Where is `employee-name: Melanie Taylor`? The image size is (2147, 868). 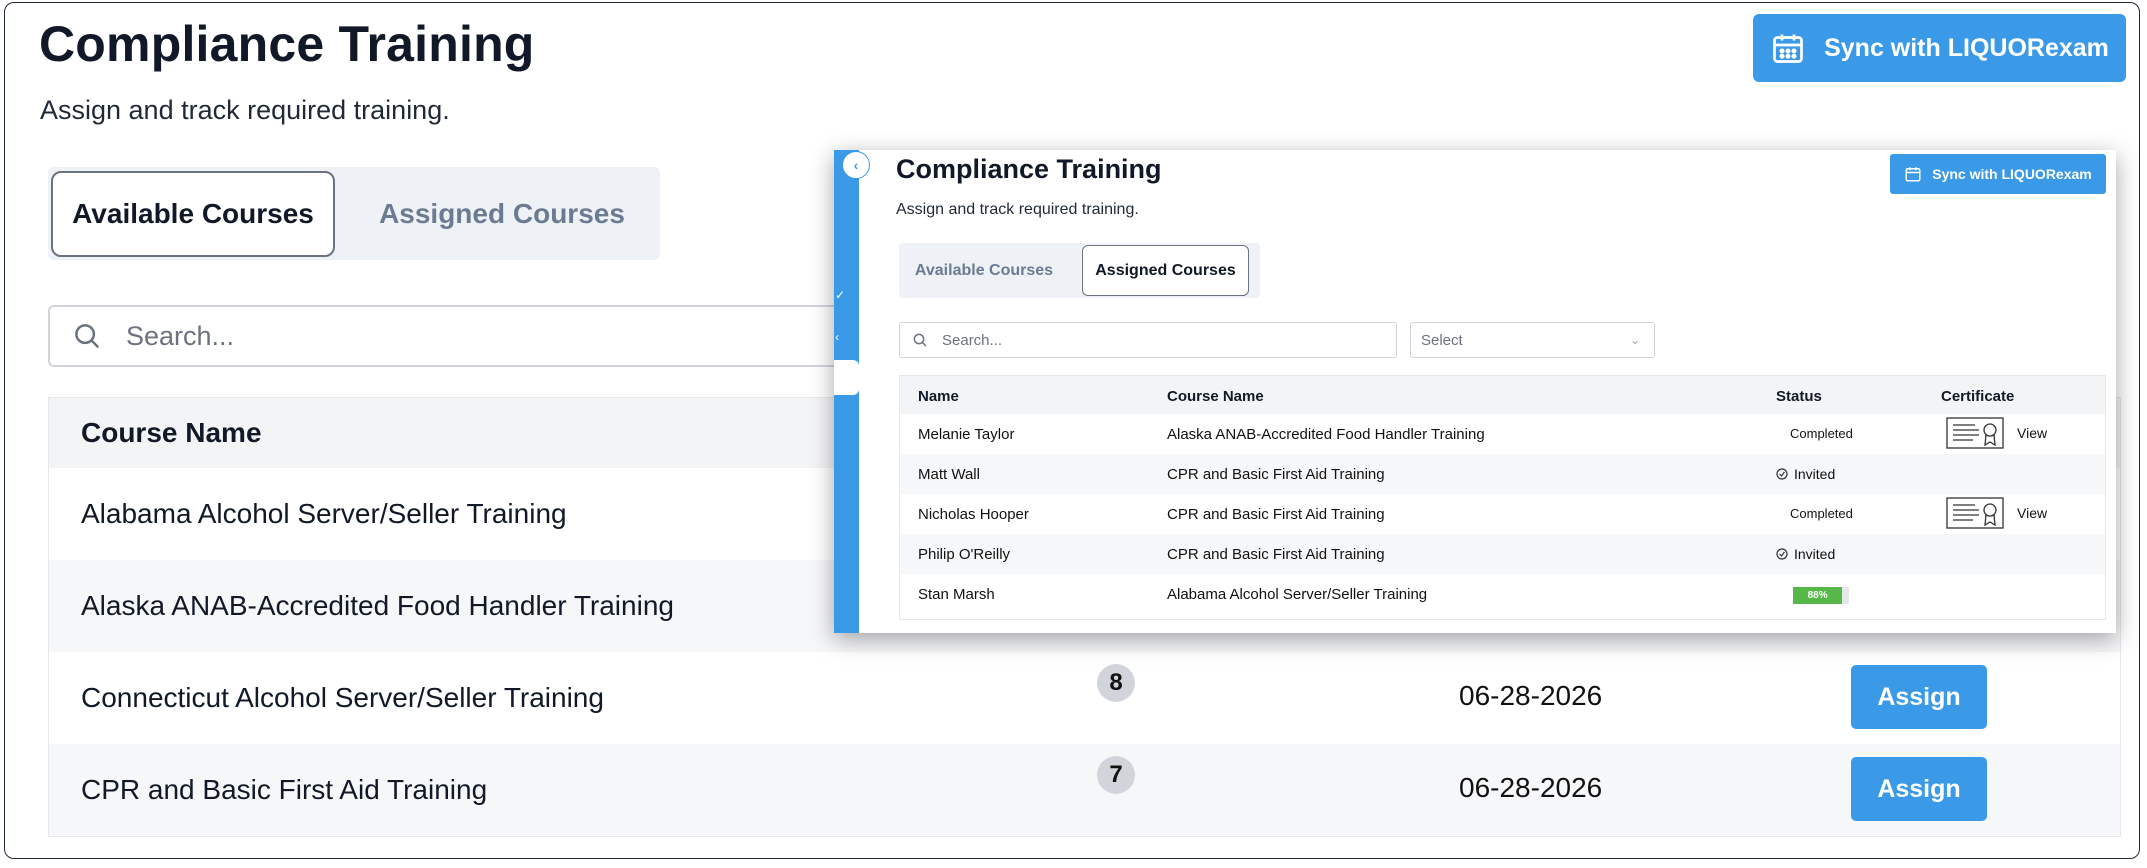 employee-name: Melanie Taylor is located at coordinates (966, 434).